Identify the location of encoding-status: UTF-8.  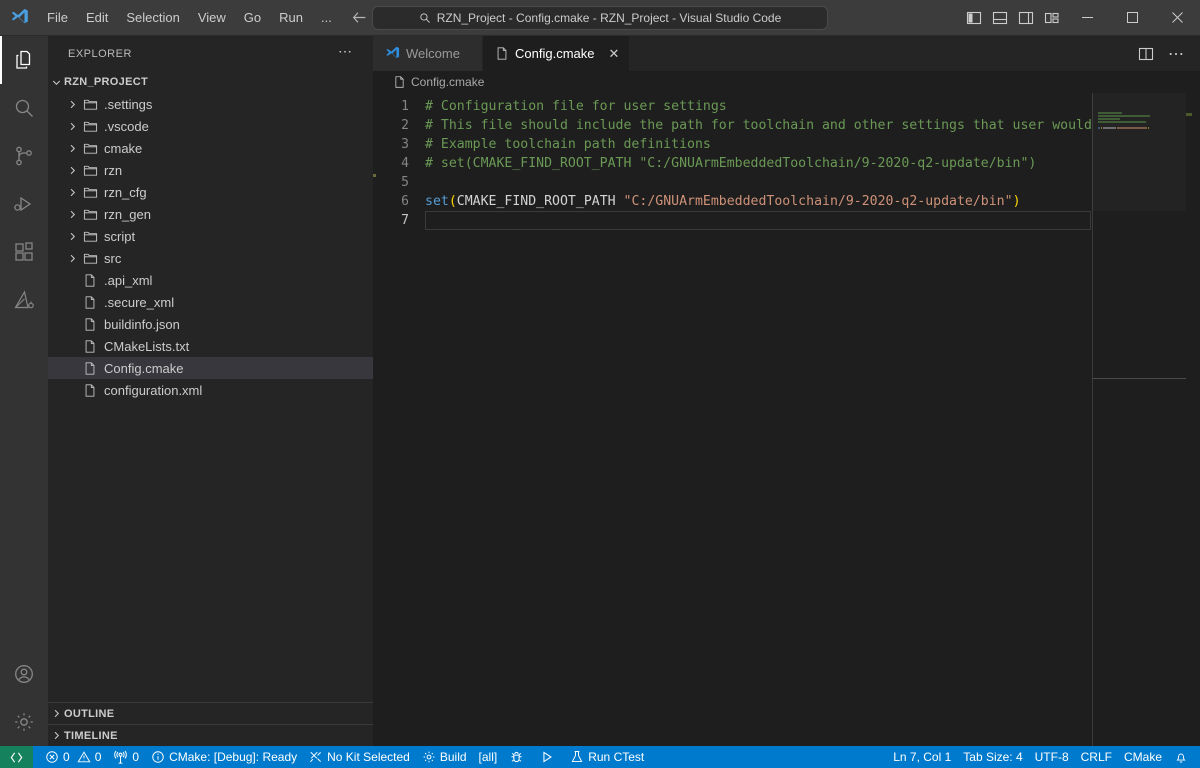
(1052, 757).